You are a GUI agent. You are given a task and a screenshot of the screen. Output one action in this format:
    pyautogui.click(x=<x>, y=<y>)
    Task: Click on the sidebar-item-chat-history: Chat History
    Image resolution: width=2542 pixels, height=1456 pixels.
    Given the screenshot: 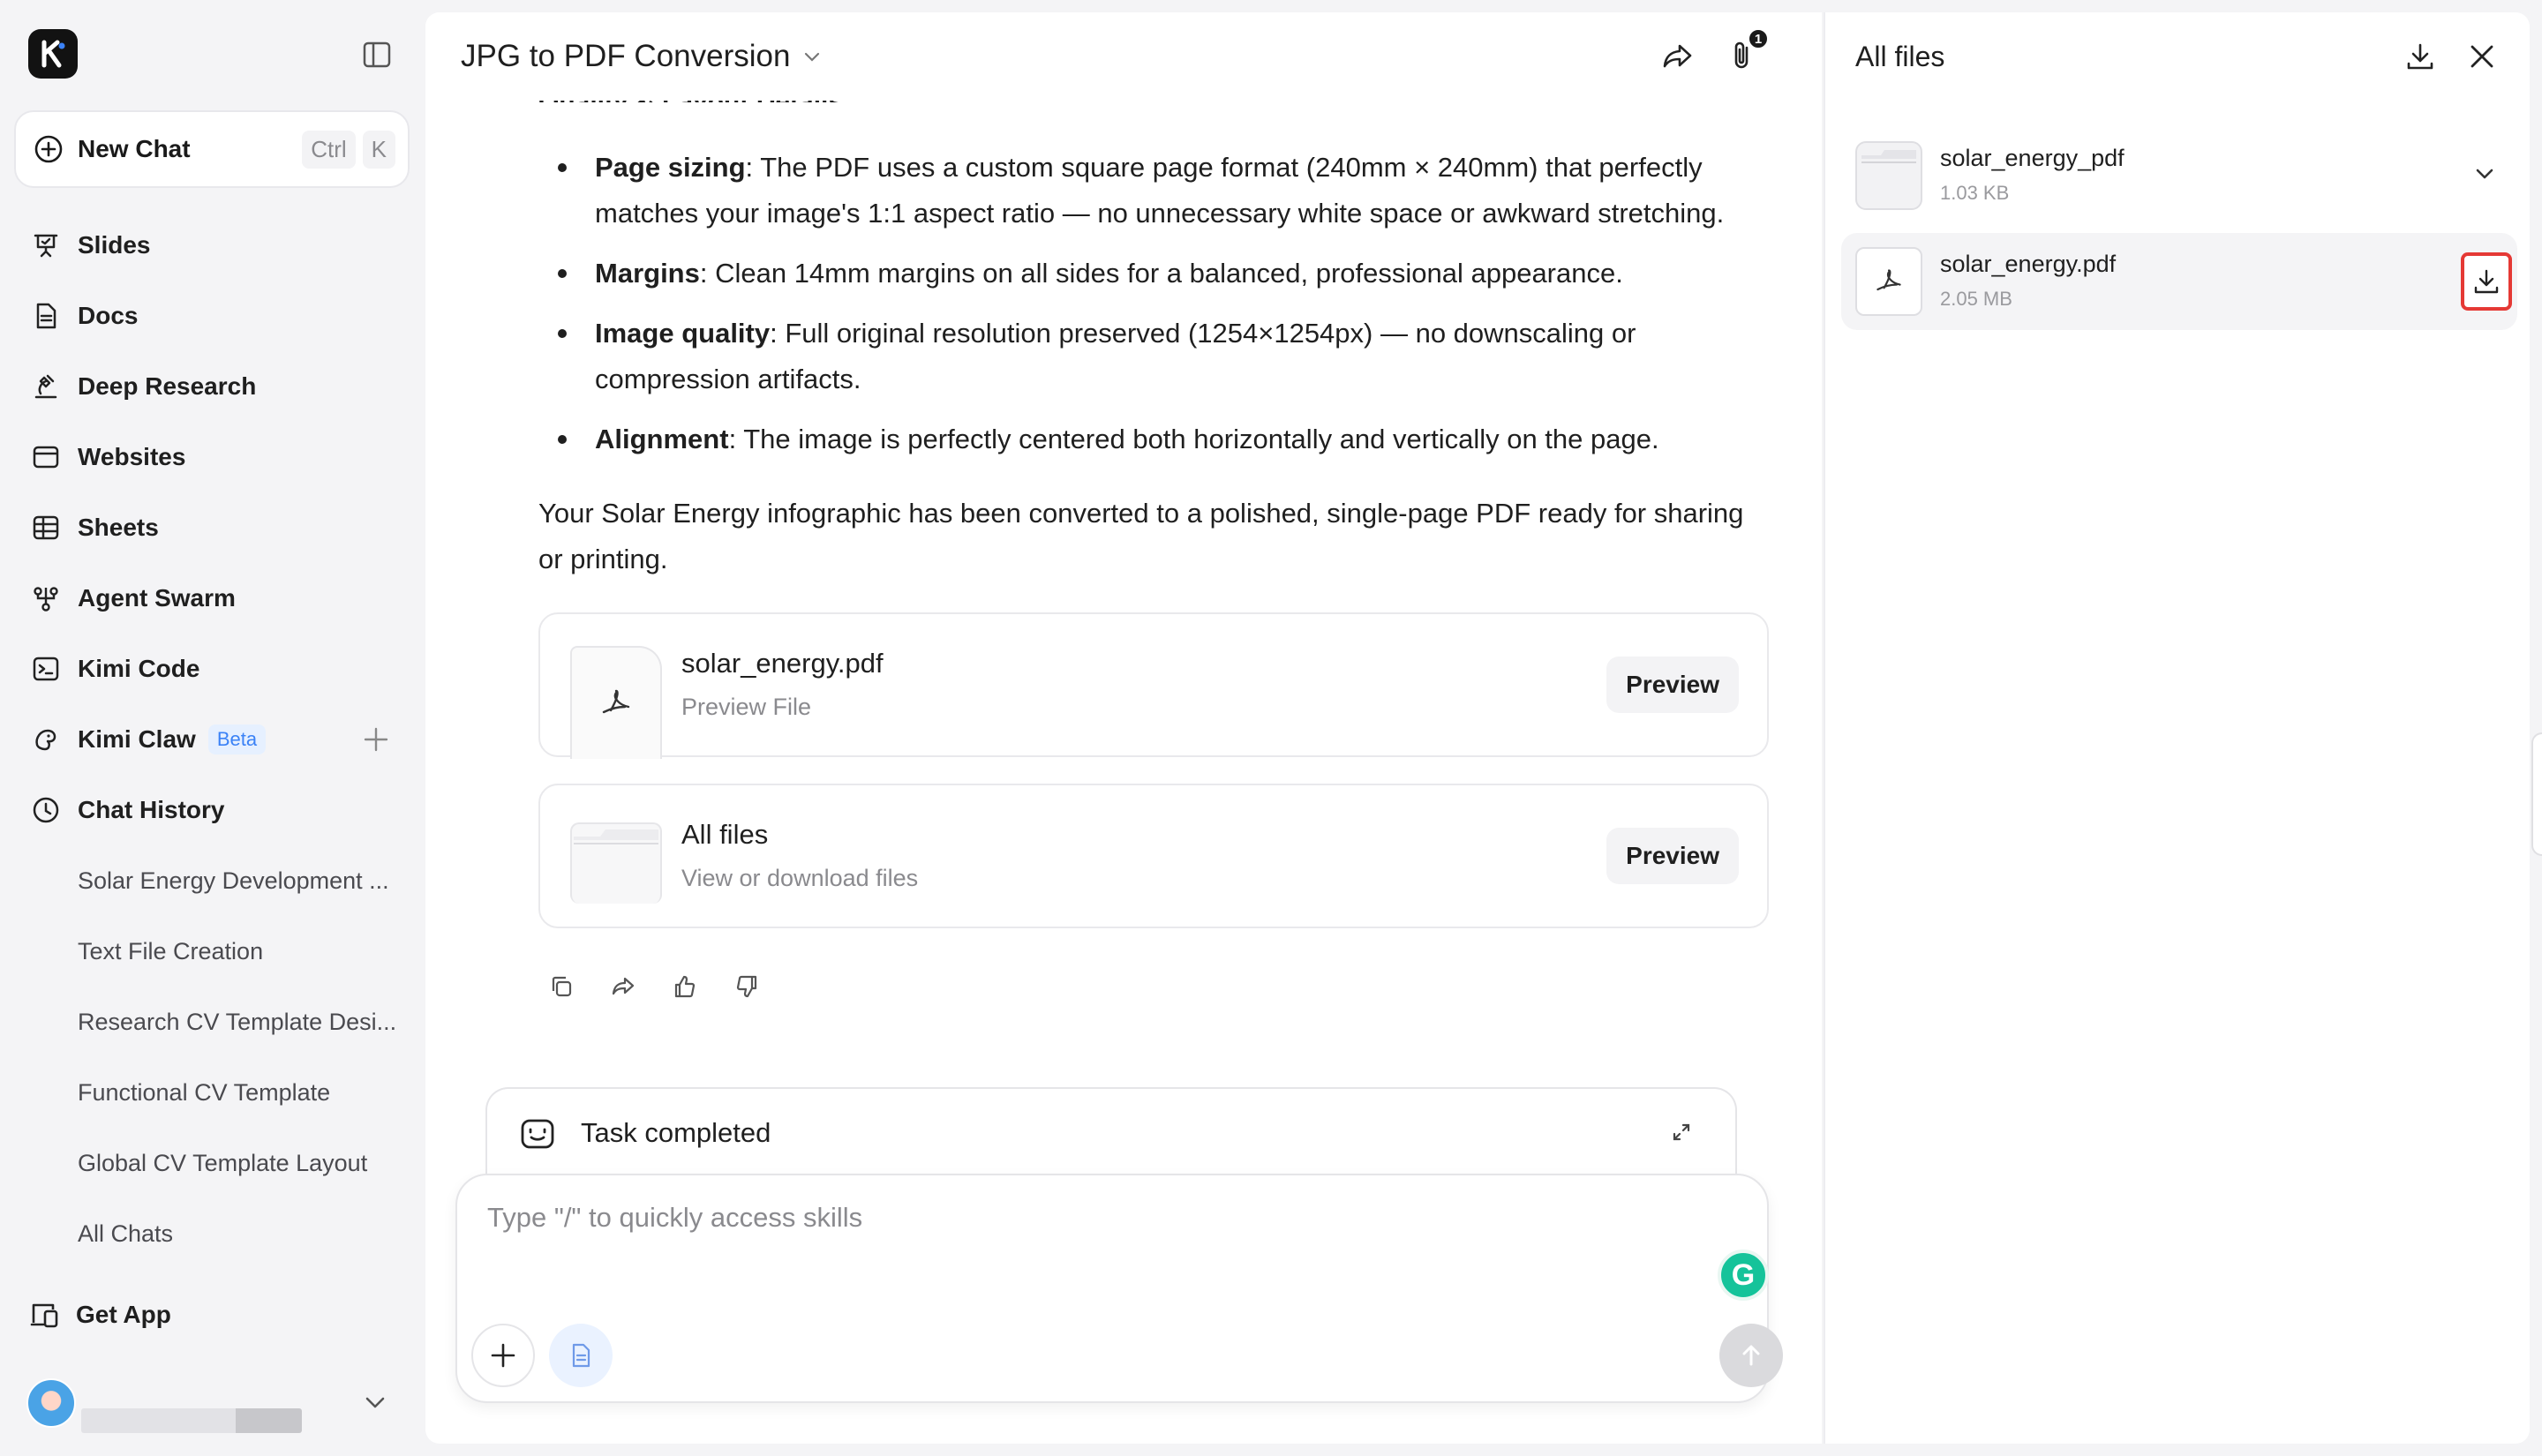 What is the action you would take?
    pyautogui.click(x=211, y=810)
    